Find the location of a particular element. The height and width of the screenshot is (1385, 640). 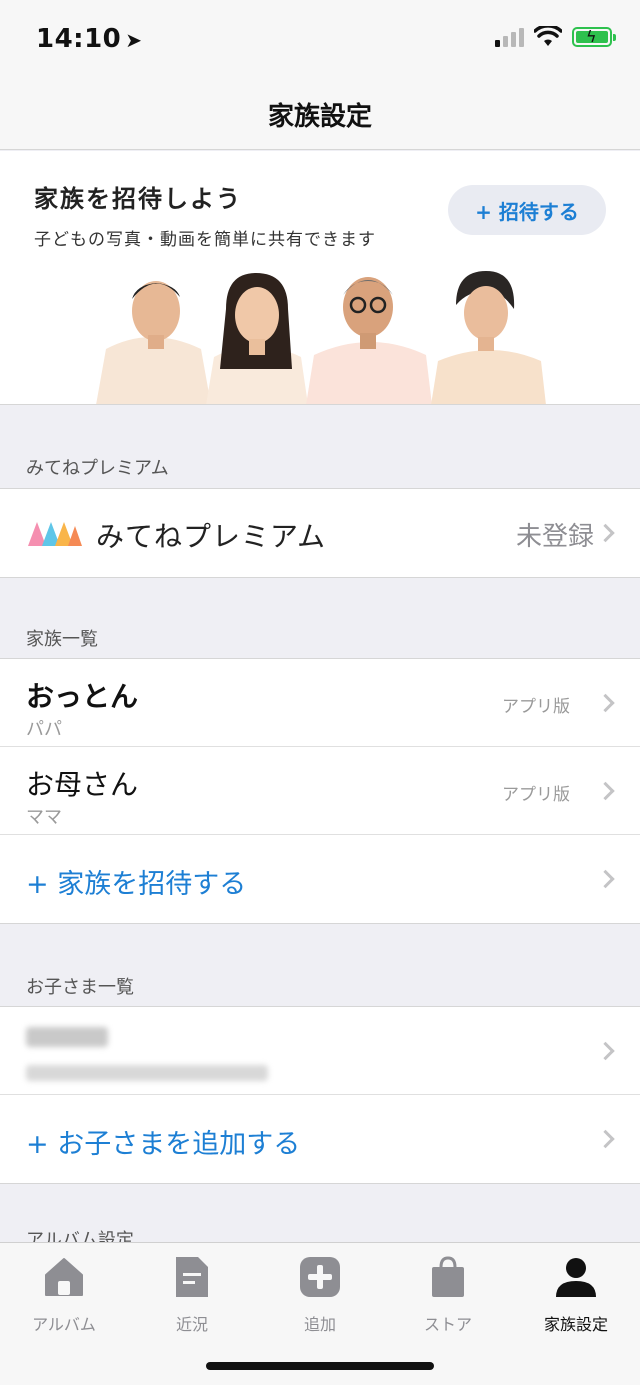

status-icons: ϟ is located at coordinates (555, 37).